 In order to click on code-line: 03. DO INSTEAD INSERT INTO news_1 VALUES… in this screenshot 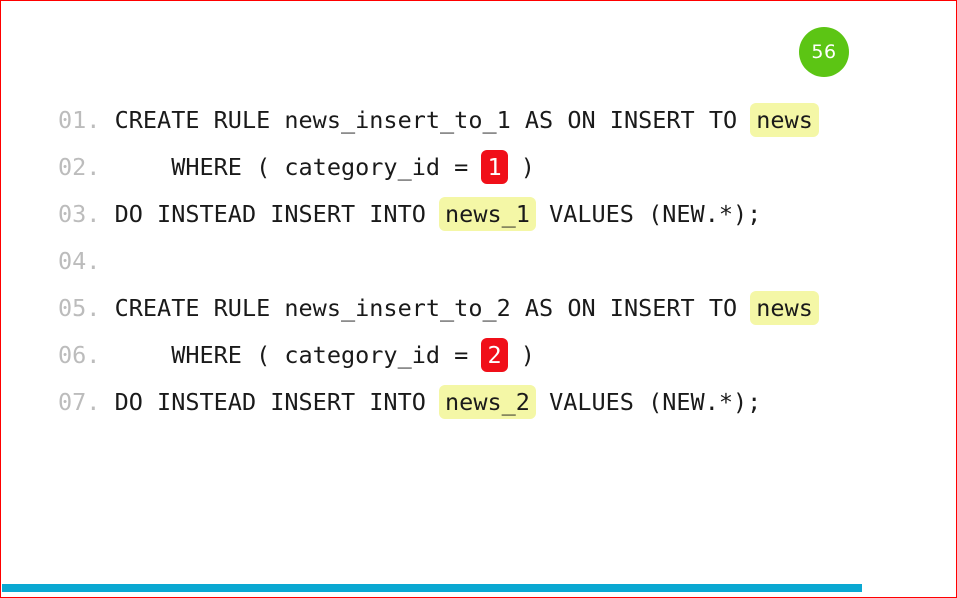, I will do `click(478, 214)`.